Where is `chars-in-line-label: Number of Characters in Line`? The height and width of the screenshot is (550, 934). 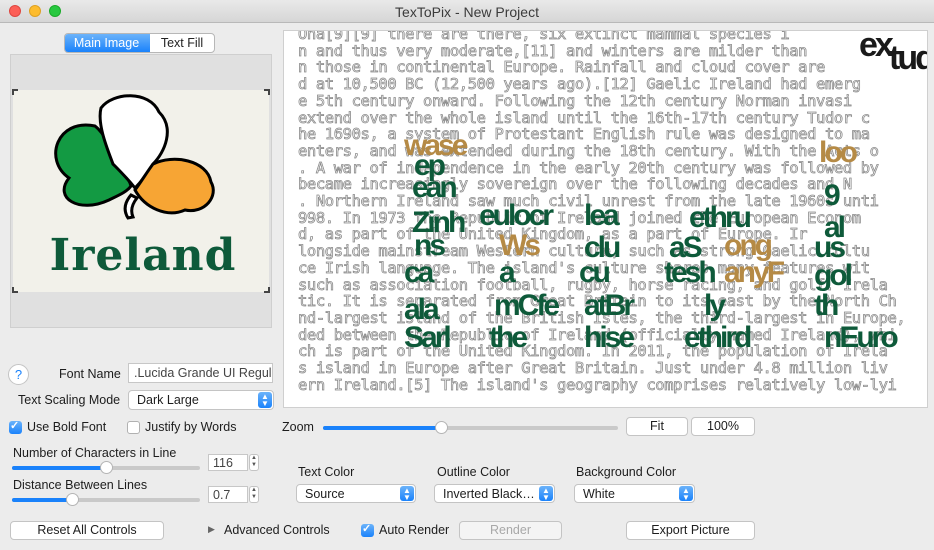
chars-in-line-label: Number of Characters in Line is located at coordinates (95, 453).